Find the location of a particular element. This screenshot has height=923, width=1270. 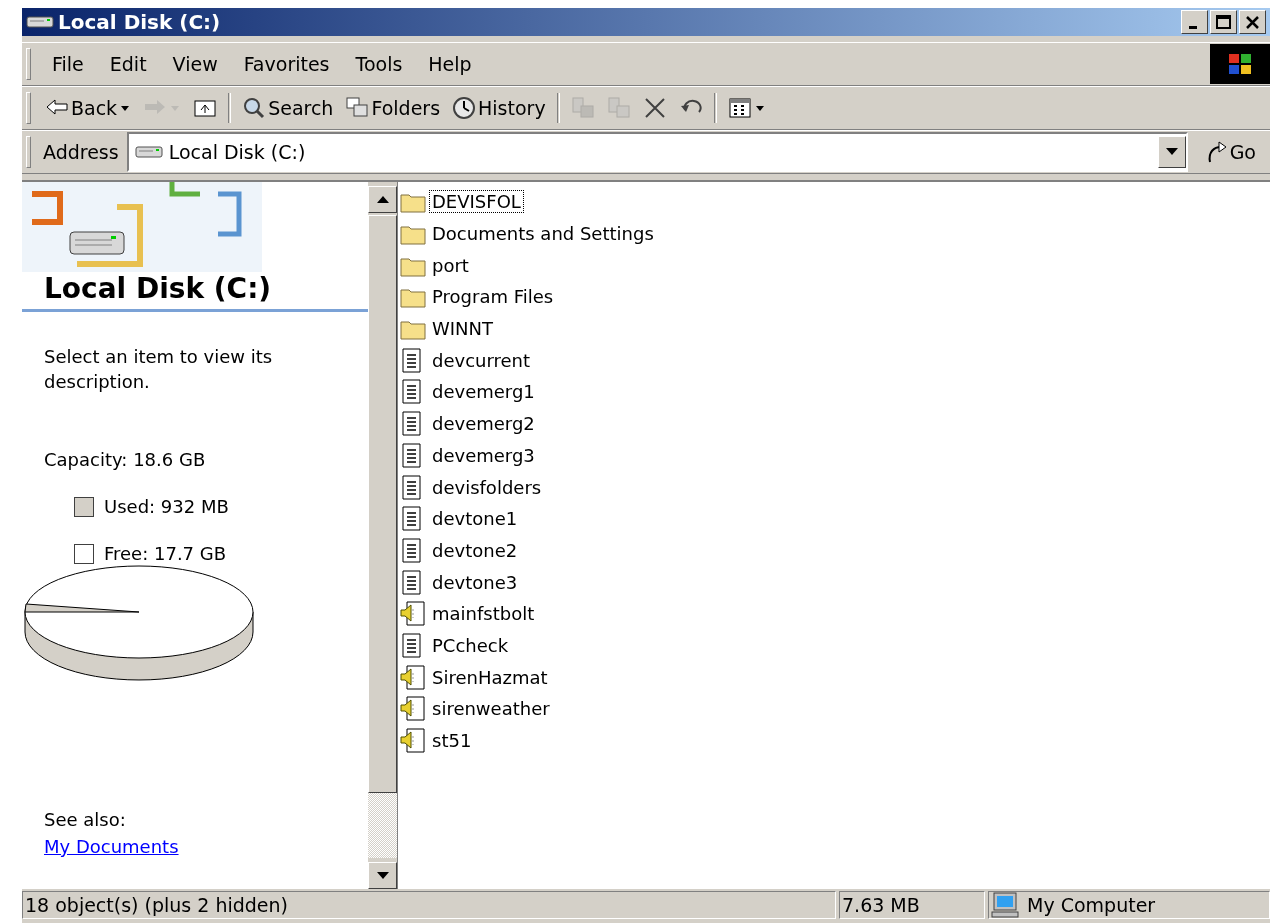

description-text: Select an item to view its description. is located at coordinates (159, 369).